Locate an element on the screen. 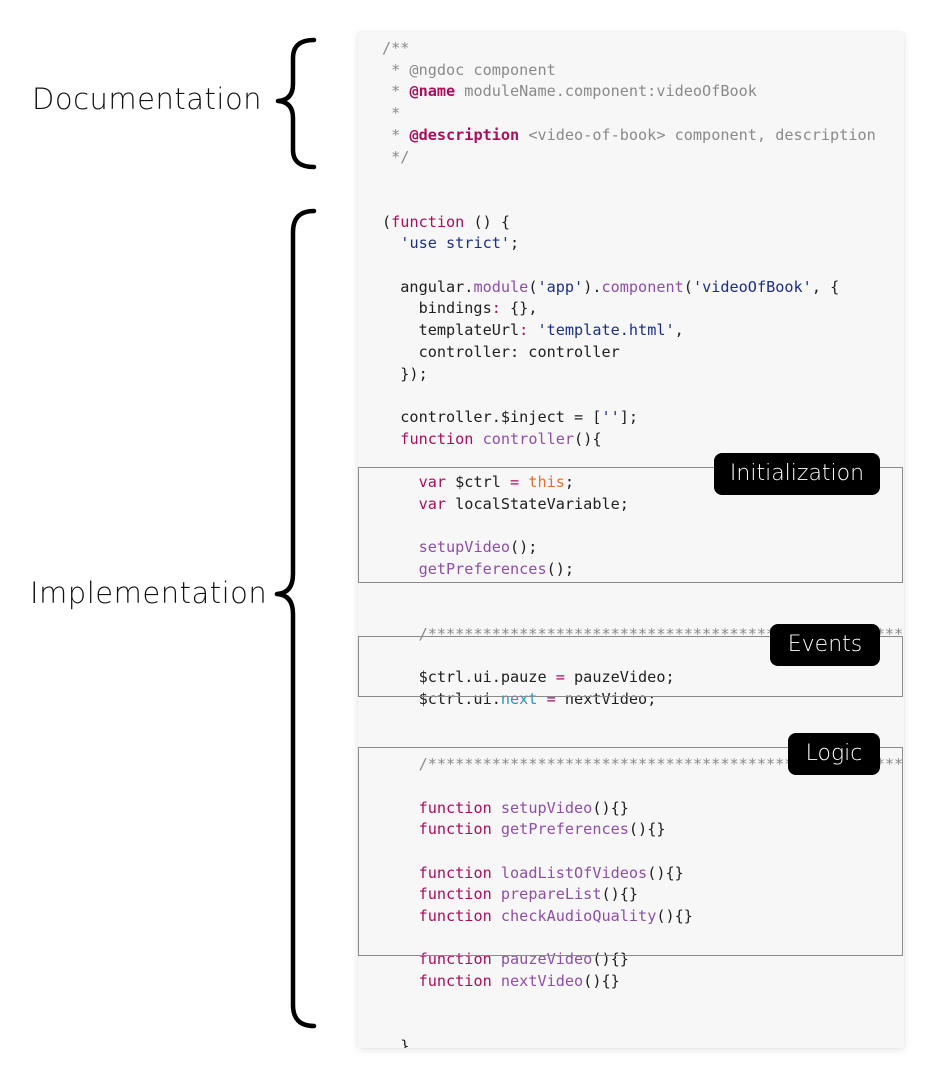 This screenshot has width=932, height=1083. code-line: * is located at coordinates (391, 113).